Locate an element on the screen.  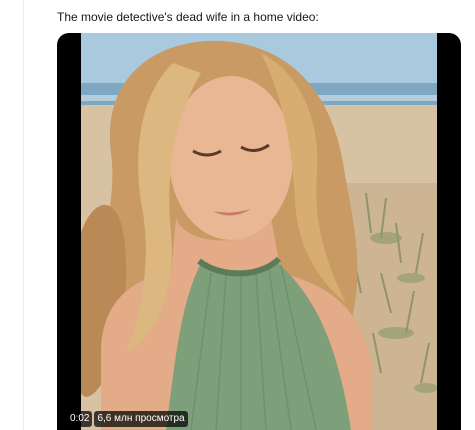
video-stats-overlay: 0:02 6,6 млн просмотра is located at coordinates (127, 419).